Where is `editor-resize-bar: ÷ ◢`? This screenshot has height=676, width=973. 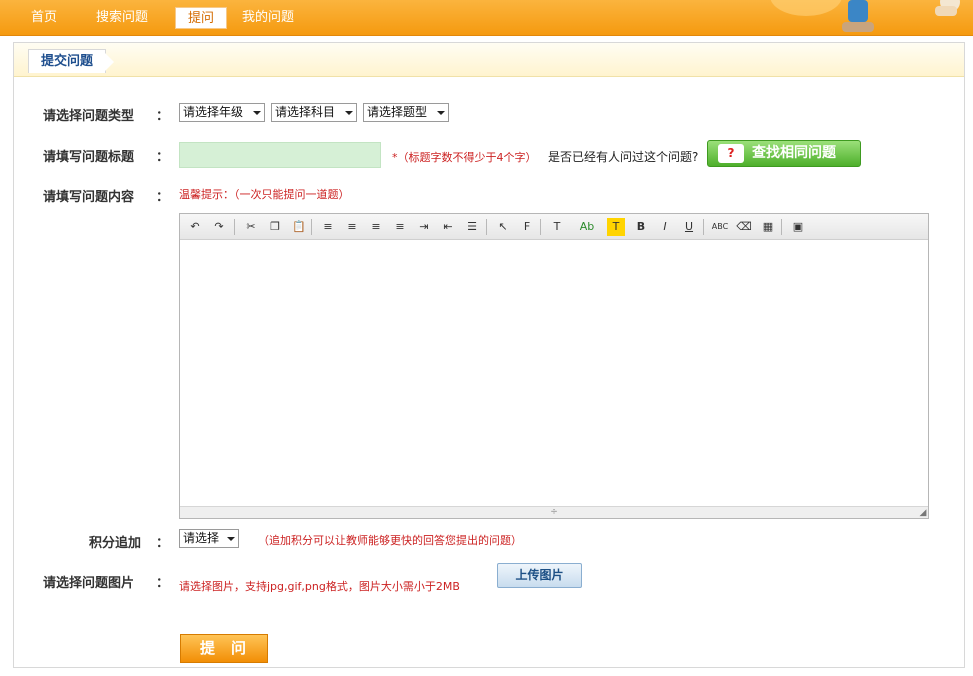
editor-resize-bar: ÷ ◢ is located at coordinates (554, 512).